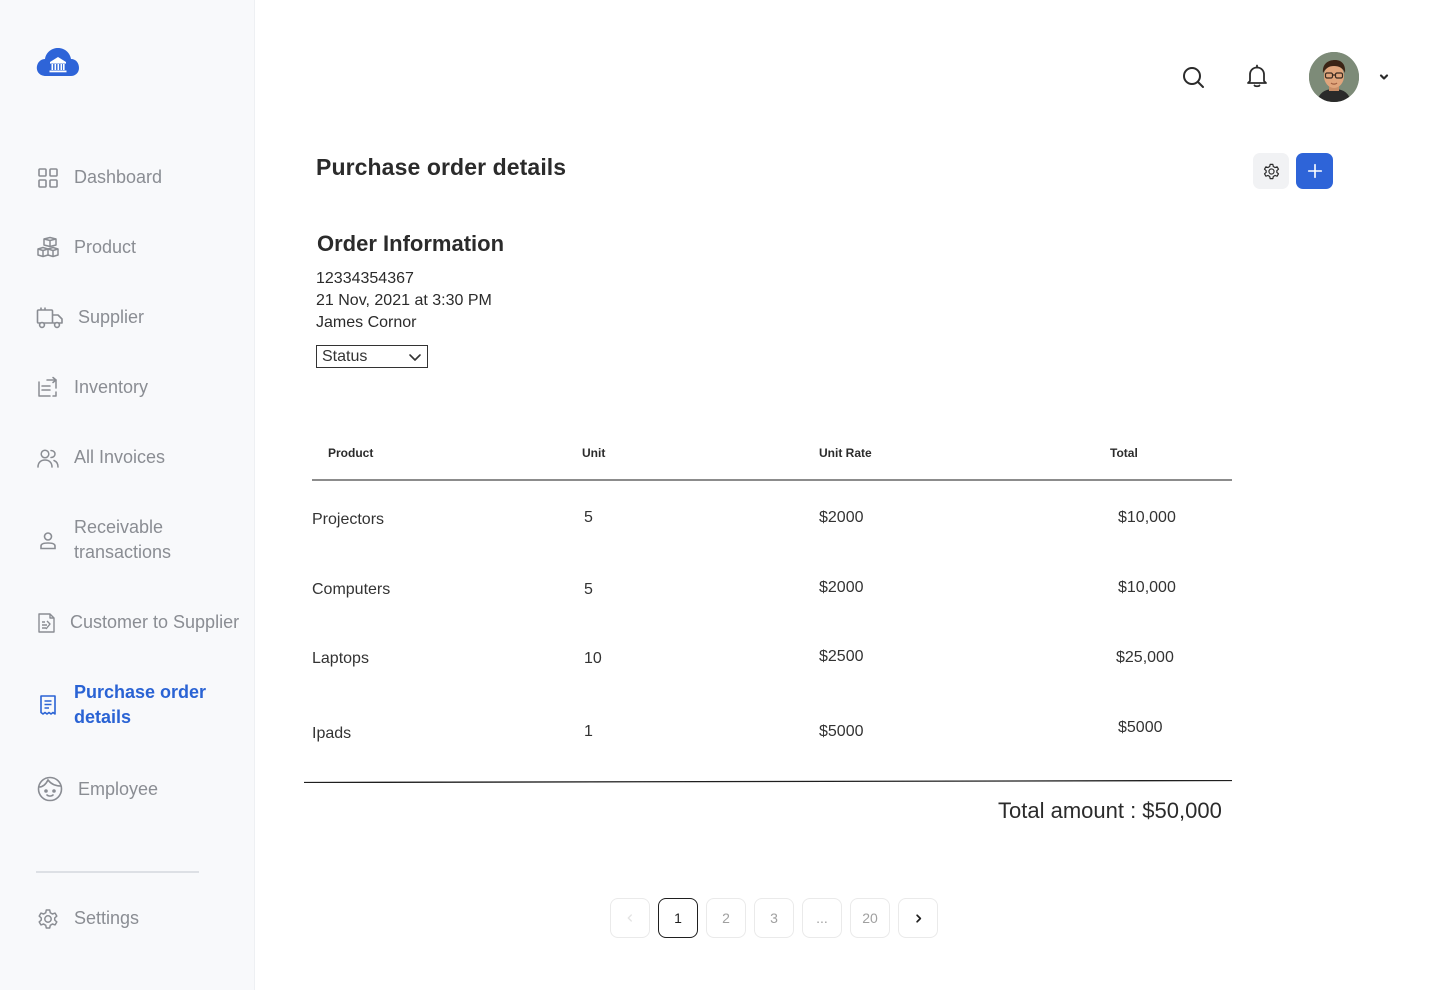 This screenshot has height=990, width=1440. What do you see at coordinates (345, 356) in the screenshot?
I see `status-select-label: Status` at bounding box center [345, 356].